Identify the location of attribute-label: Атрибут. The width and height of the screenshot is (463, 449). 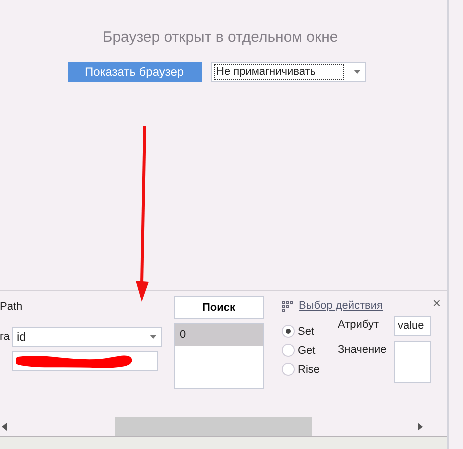
(359, 326).